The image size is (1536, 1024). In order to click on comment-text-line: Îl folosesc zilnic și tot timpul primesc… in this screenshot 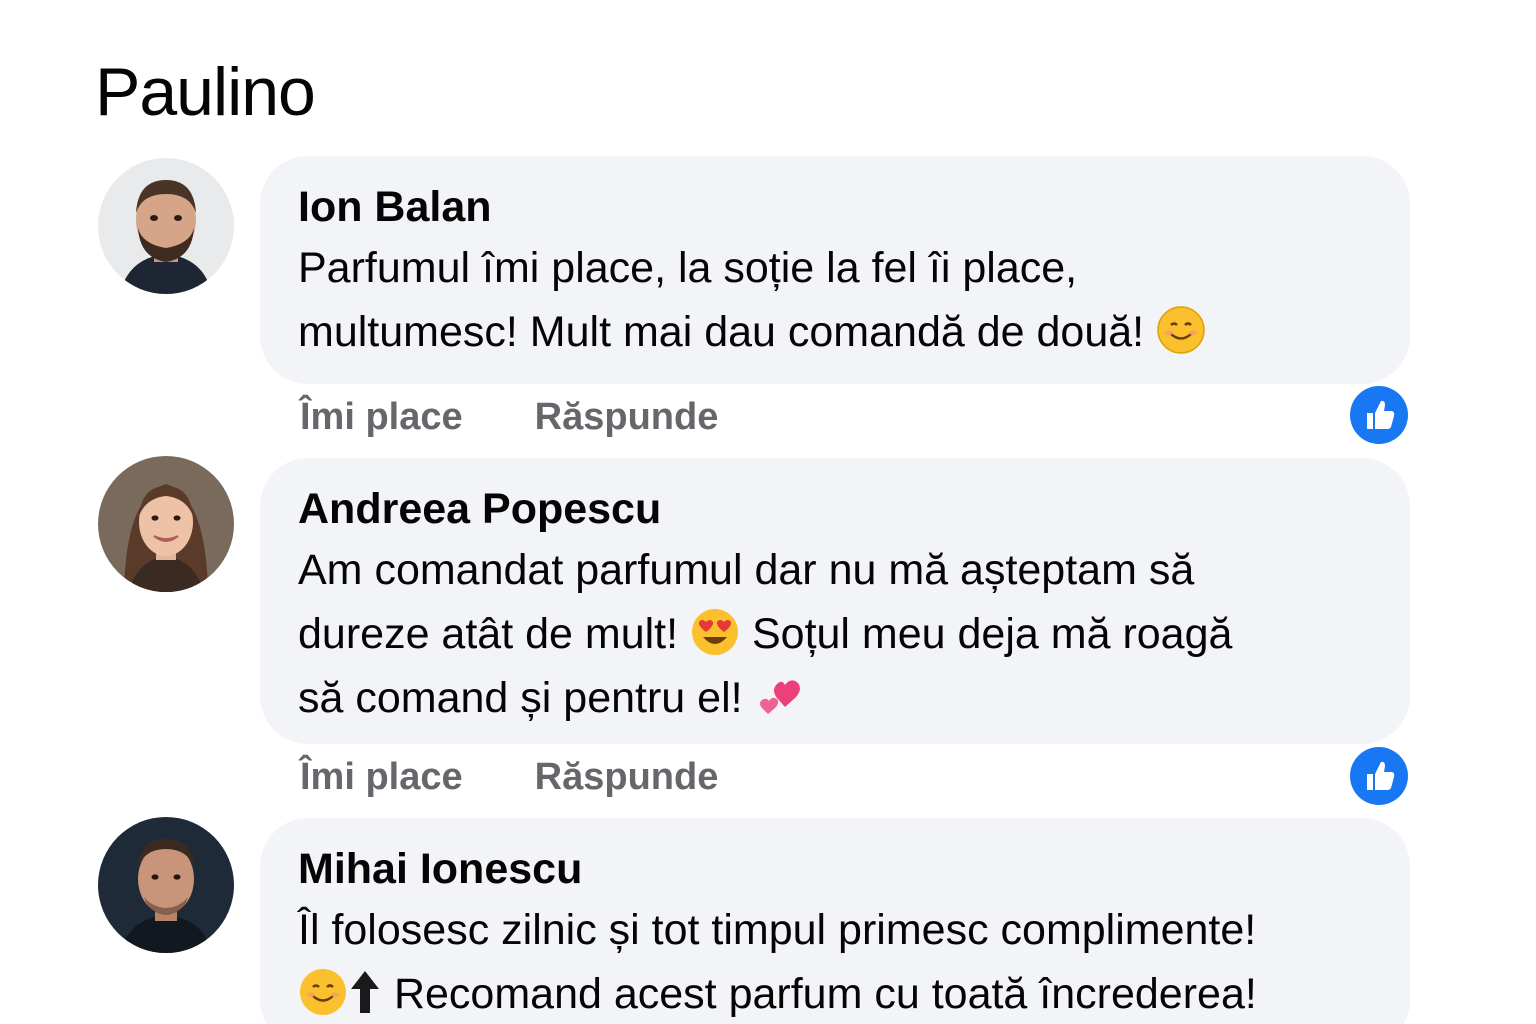, I will do `click(777, 930)`.